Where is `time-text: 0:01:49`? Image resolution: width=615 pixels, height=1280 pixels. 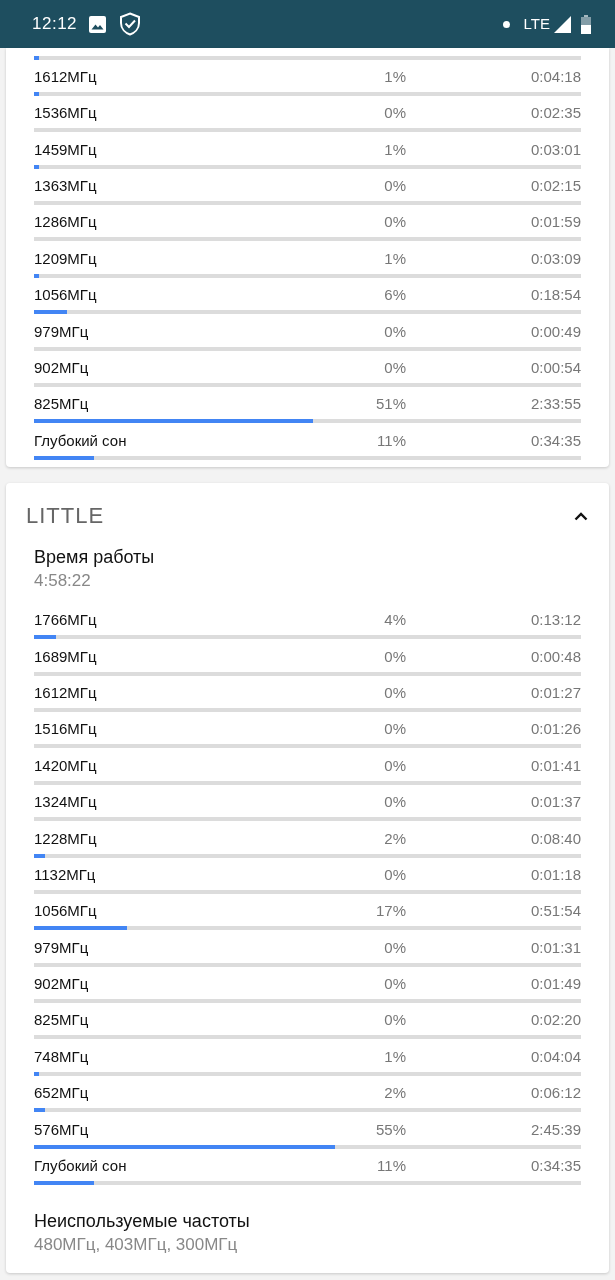
time-text: 0:01:49 is located at coordinates (555, 984).